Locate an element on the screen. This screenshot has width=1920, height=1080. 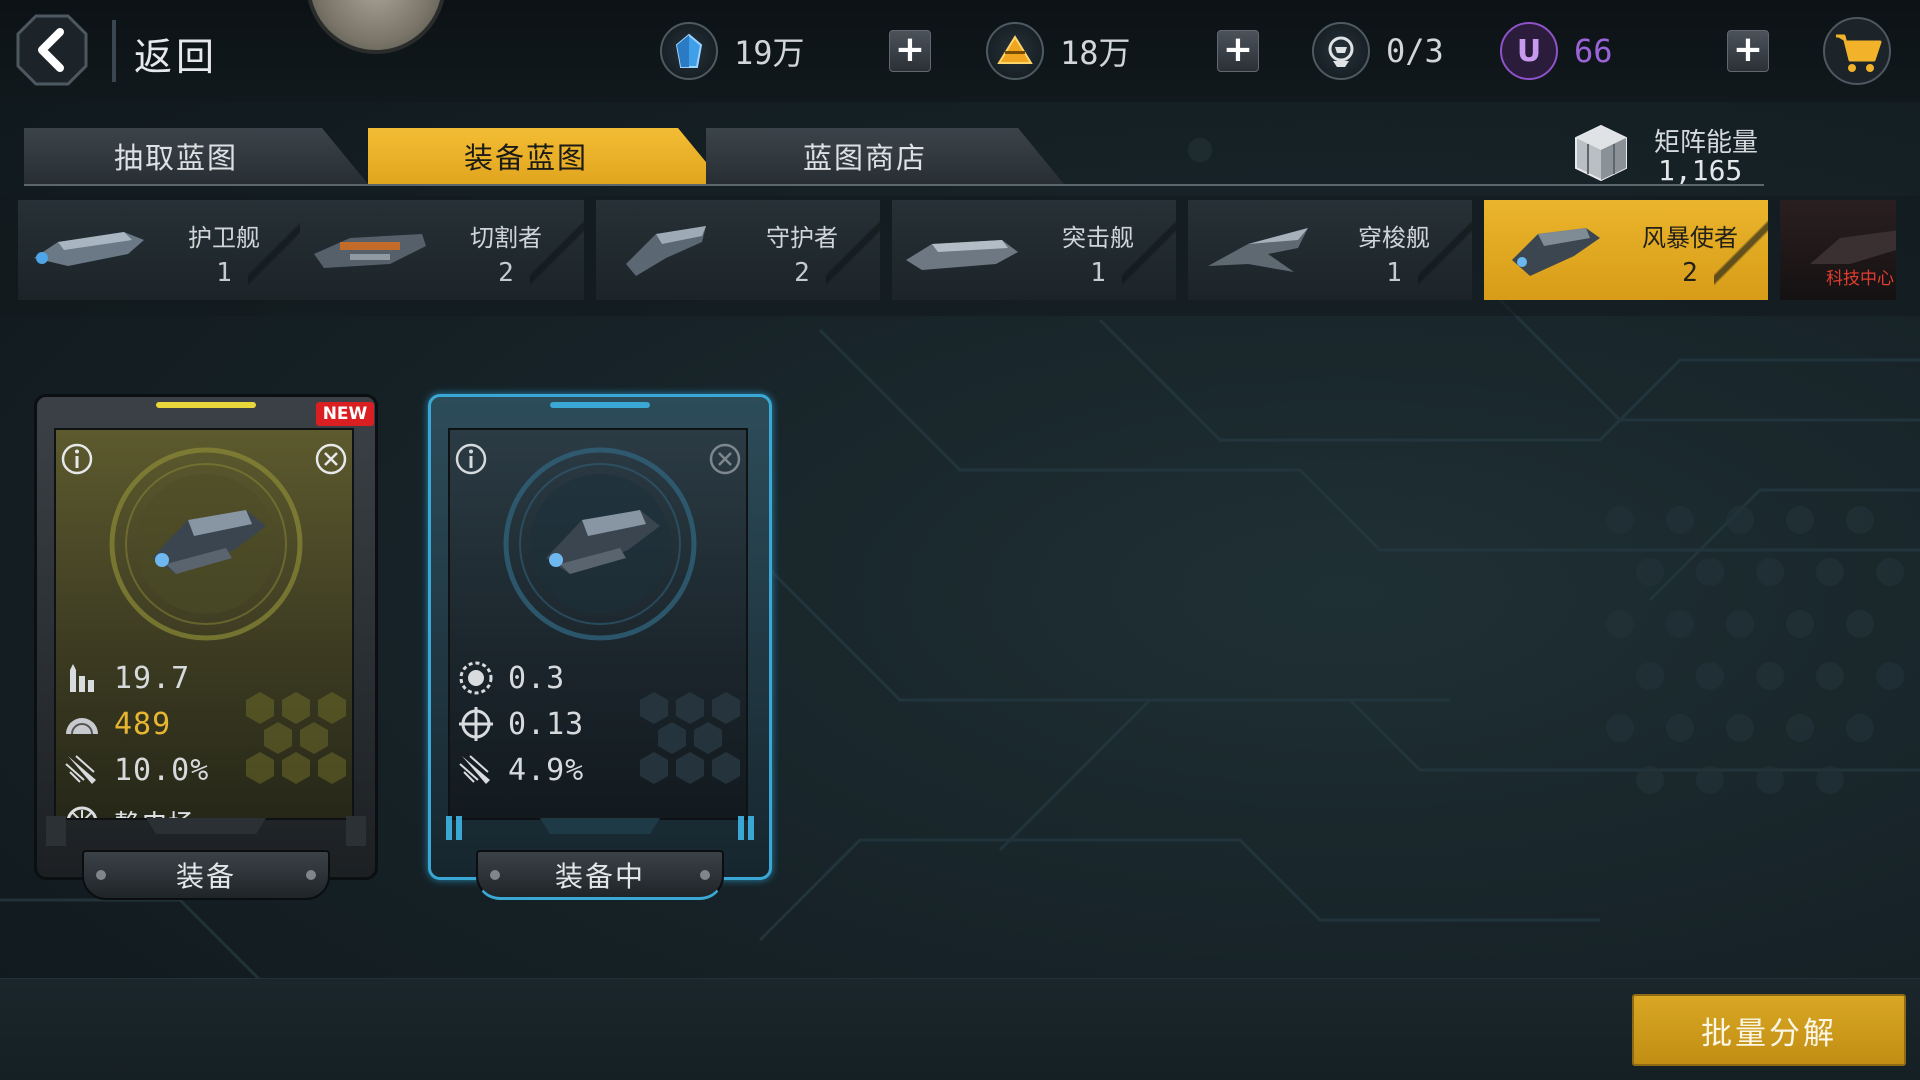
category-name: 科技中心 is located at coordinates (1860, 279).